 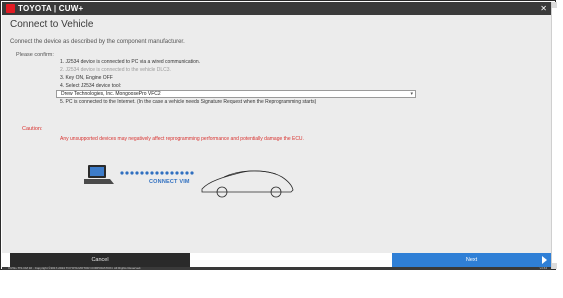 I want to click on connect-vim-label: CONNECT VIM, so click(x=169, y=182).